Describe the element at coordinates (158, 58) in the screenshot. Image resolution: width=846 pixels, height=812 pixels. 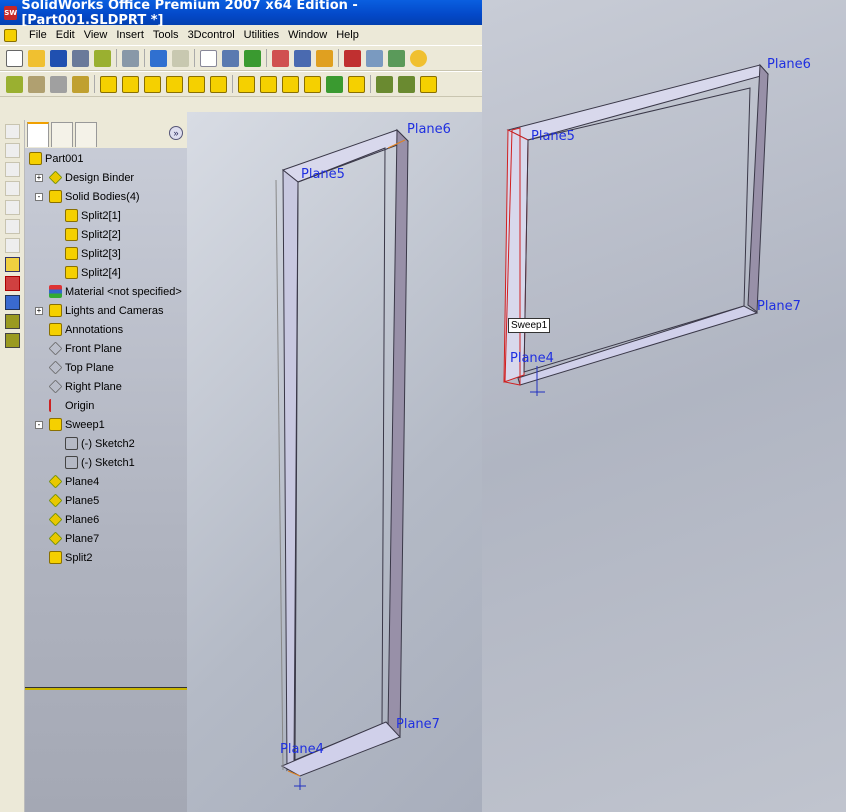
I see `undo-icon` at that location.